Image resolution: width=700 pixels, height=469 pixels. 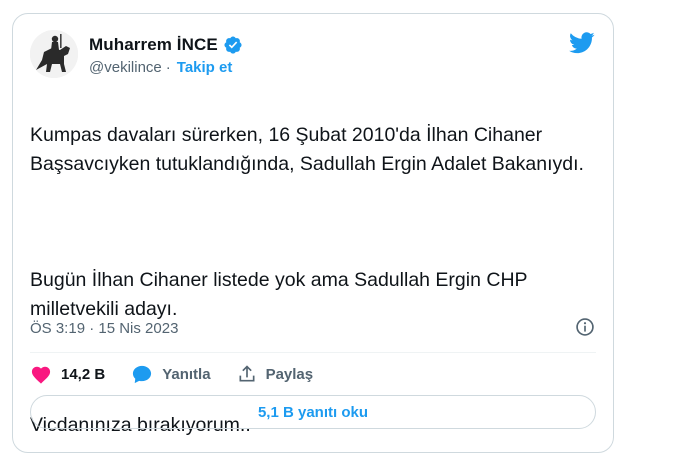 I want to click on follow-button: Takip et, so click(x=205, y=67).